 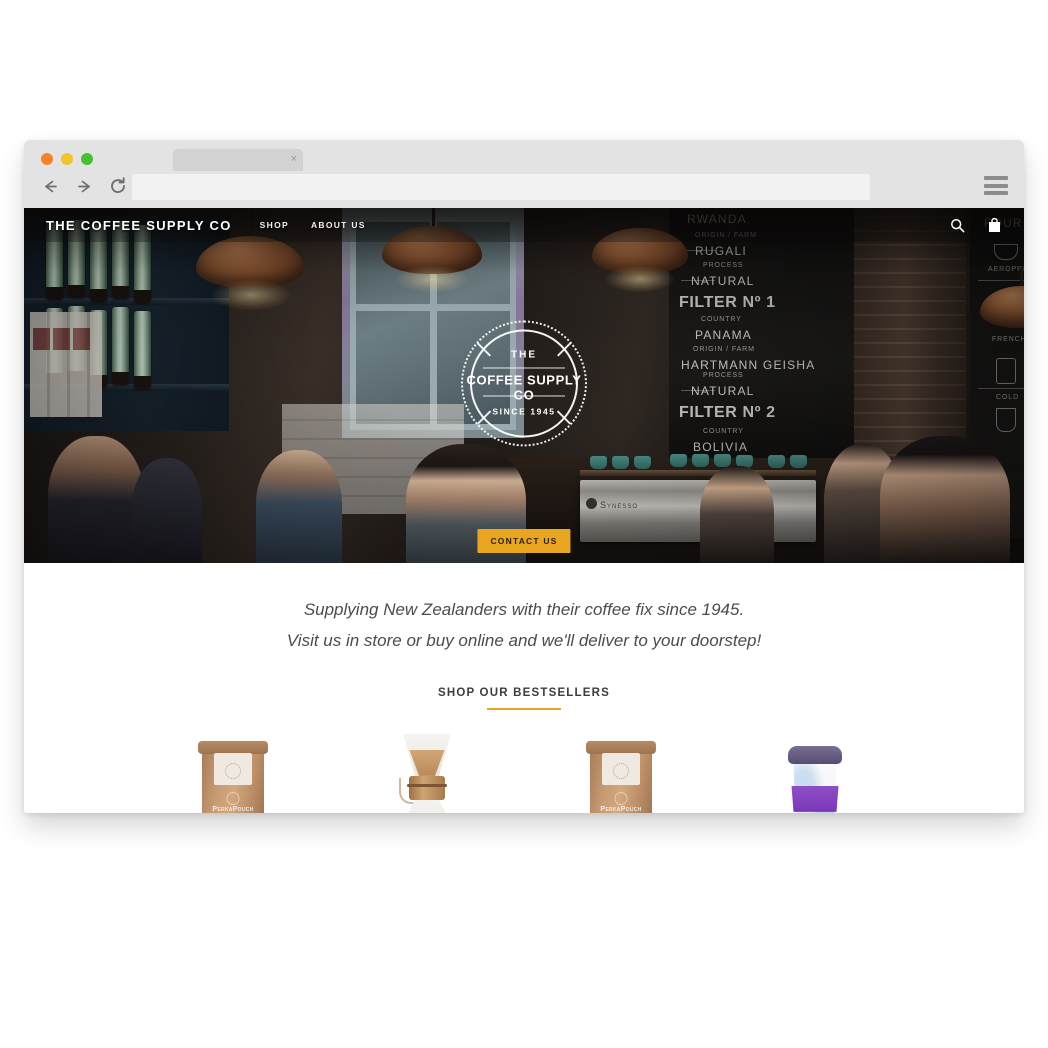 I want to click on address-bar, so click(x=501, y=187).